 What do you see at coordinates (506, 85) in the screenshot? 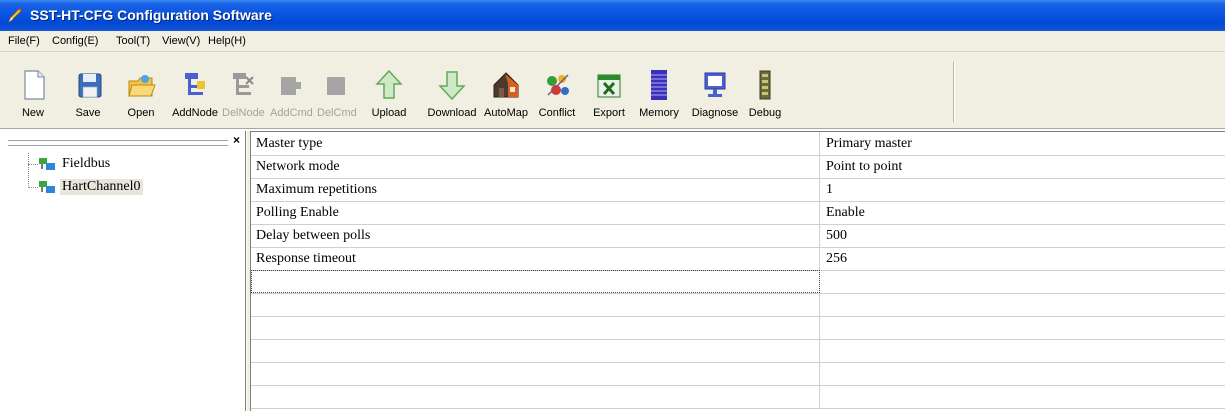
I see `house-icon` at bounding box center [506, 85].